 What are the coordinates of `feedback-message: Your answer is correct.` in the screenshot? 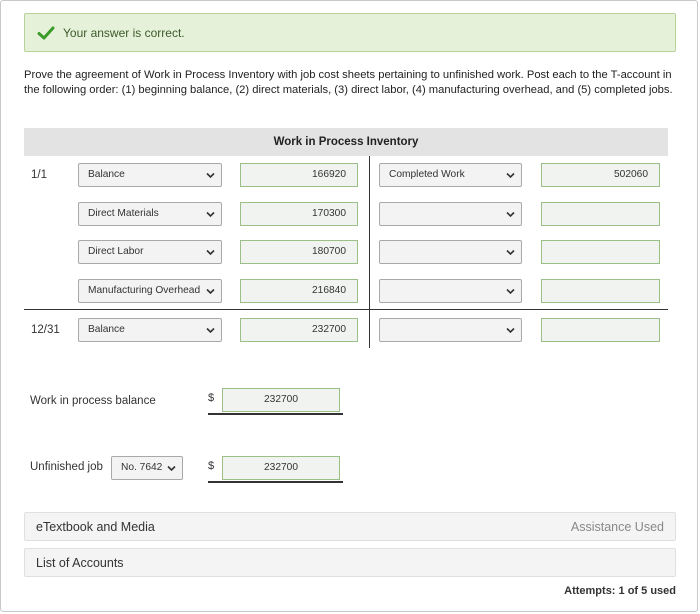 It's located at (124, 33).